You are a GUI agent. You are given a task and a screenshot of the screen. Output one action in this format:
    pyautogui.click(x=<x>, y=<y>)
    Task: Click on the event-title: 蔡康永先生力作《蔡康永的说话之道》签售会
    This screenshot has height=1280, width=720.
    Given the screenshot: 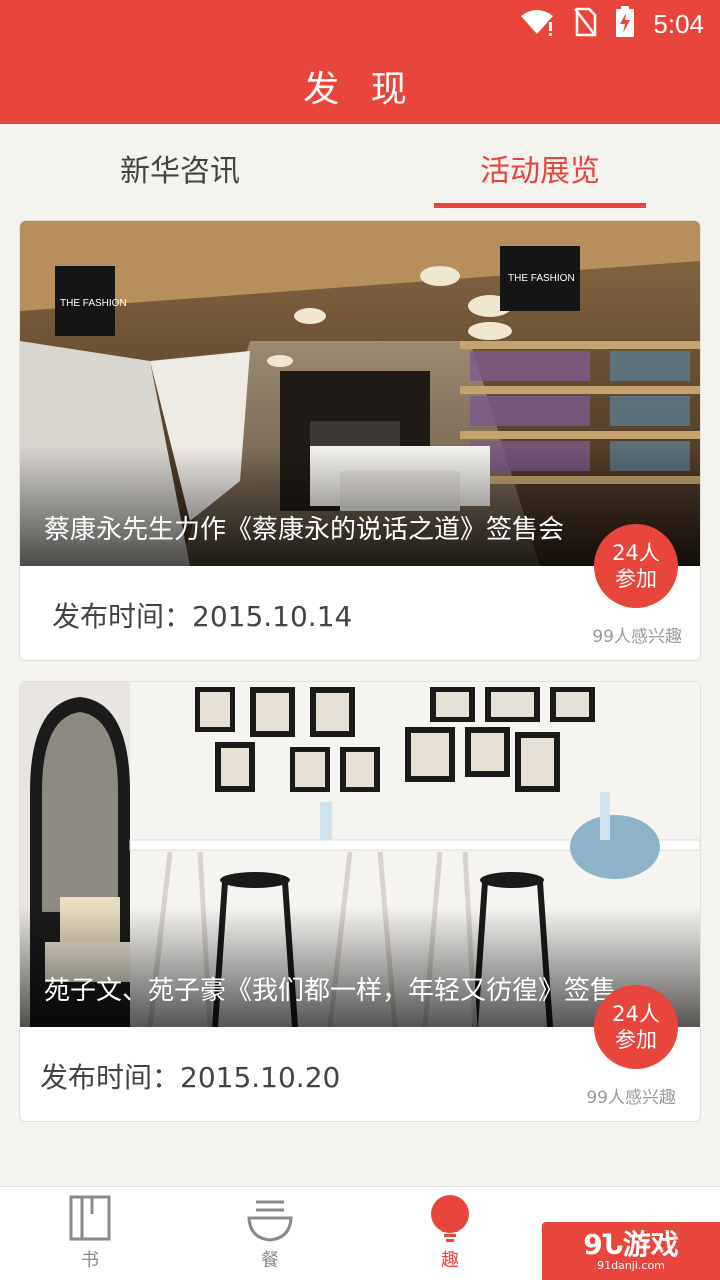 What is the action you would take?
    pyautogui.click(x=304, y=530)
    